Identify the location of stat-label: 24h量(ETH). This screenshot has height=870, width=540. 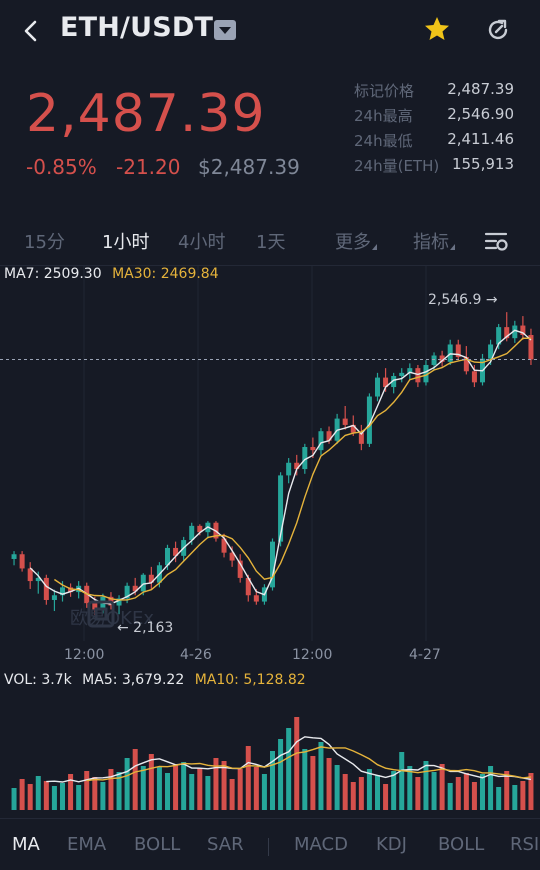
(397, 166).